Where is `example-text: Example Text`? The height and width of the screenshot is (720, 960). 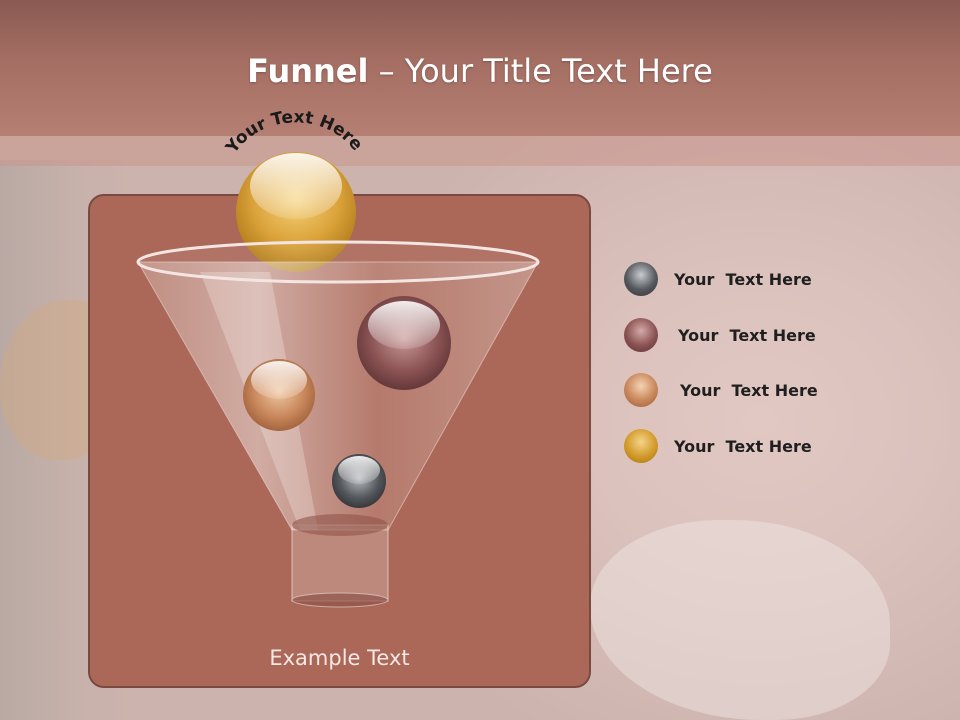
example-text: Example Text is located at coordinates (339, 658).